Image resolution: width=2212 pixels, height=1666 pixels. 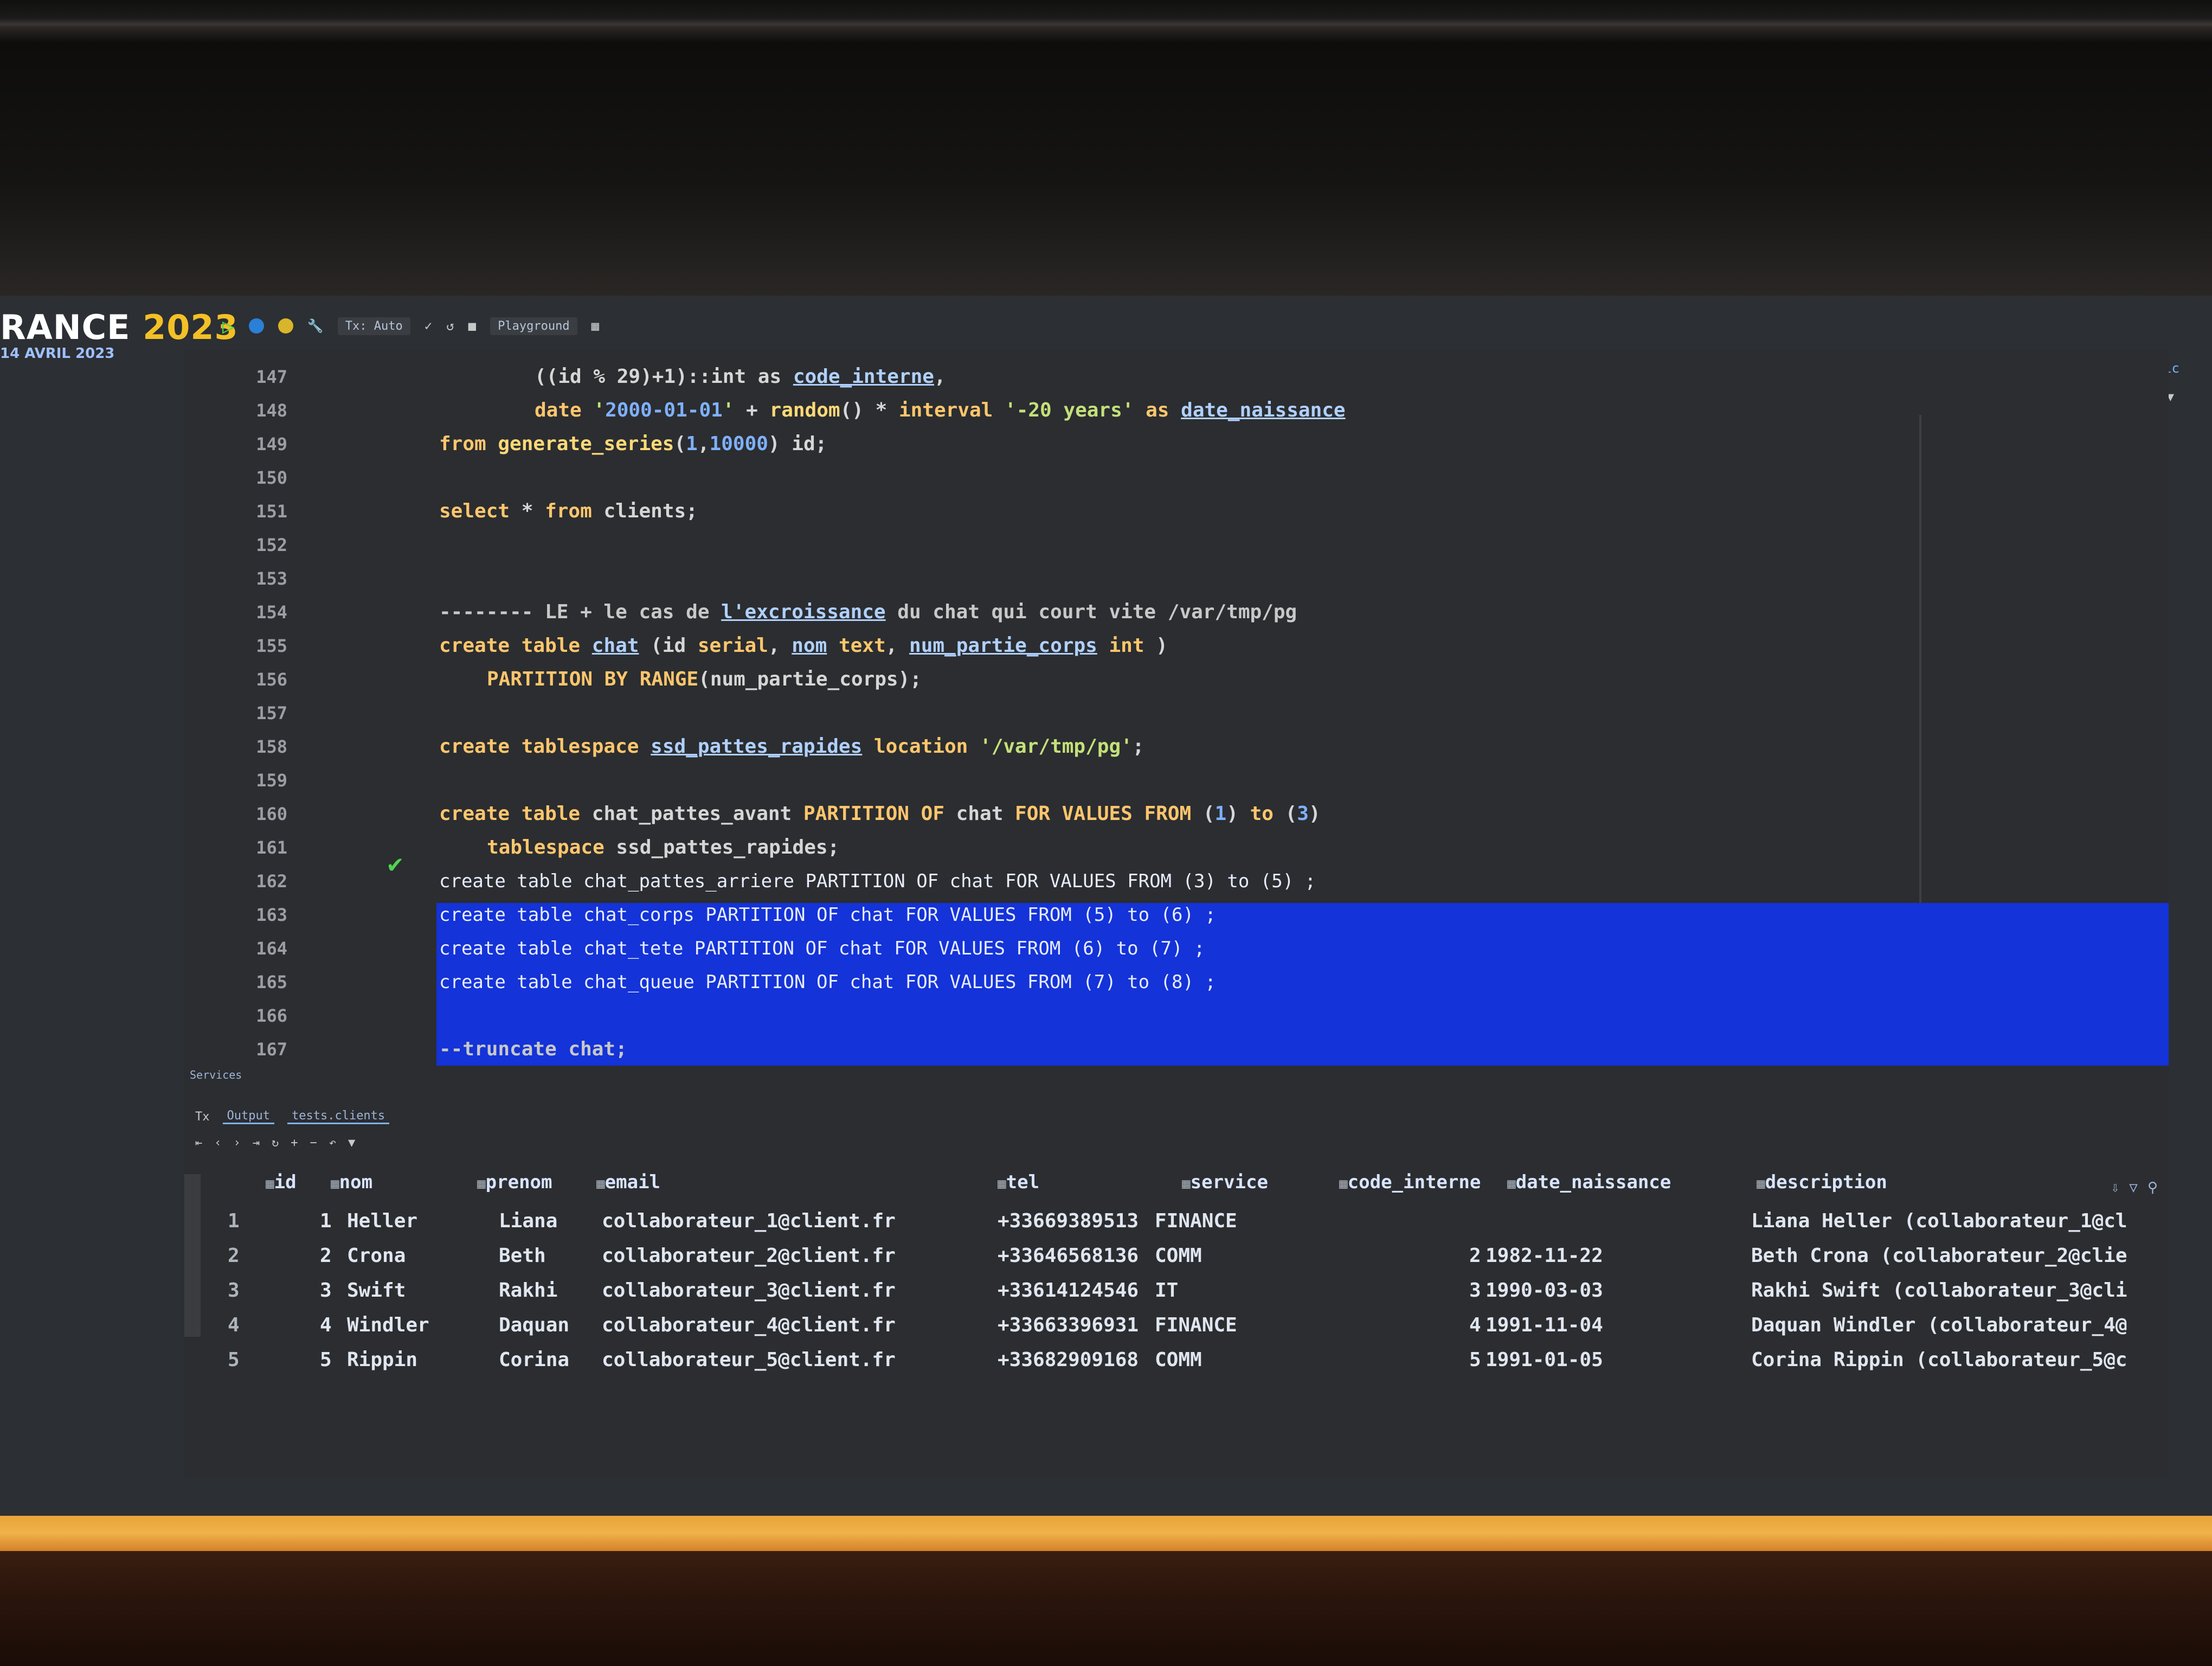 I want to click on code-line: 161 tablespace ssd_pattes_rapides;, so click(x=1176, y=847).